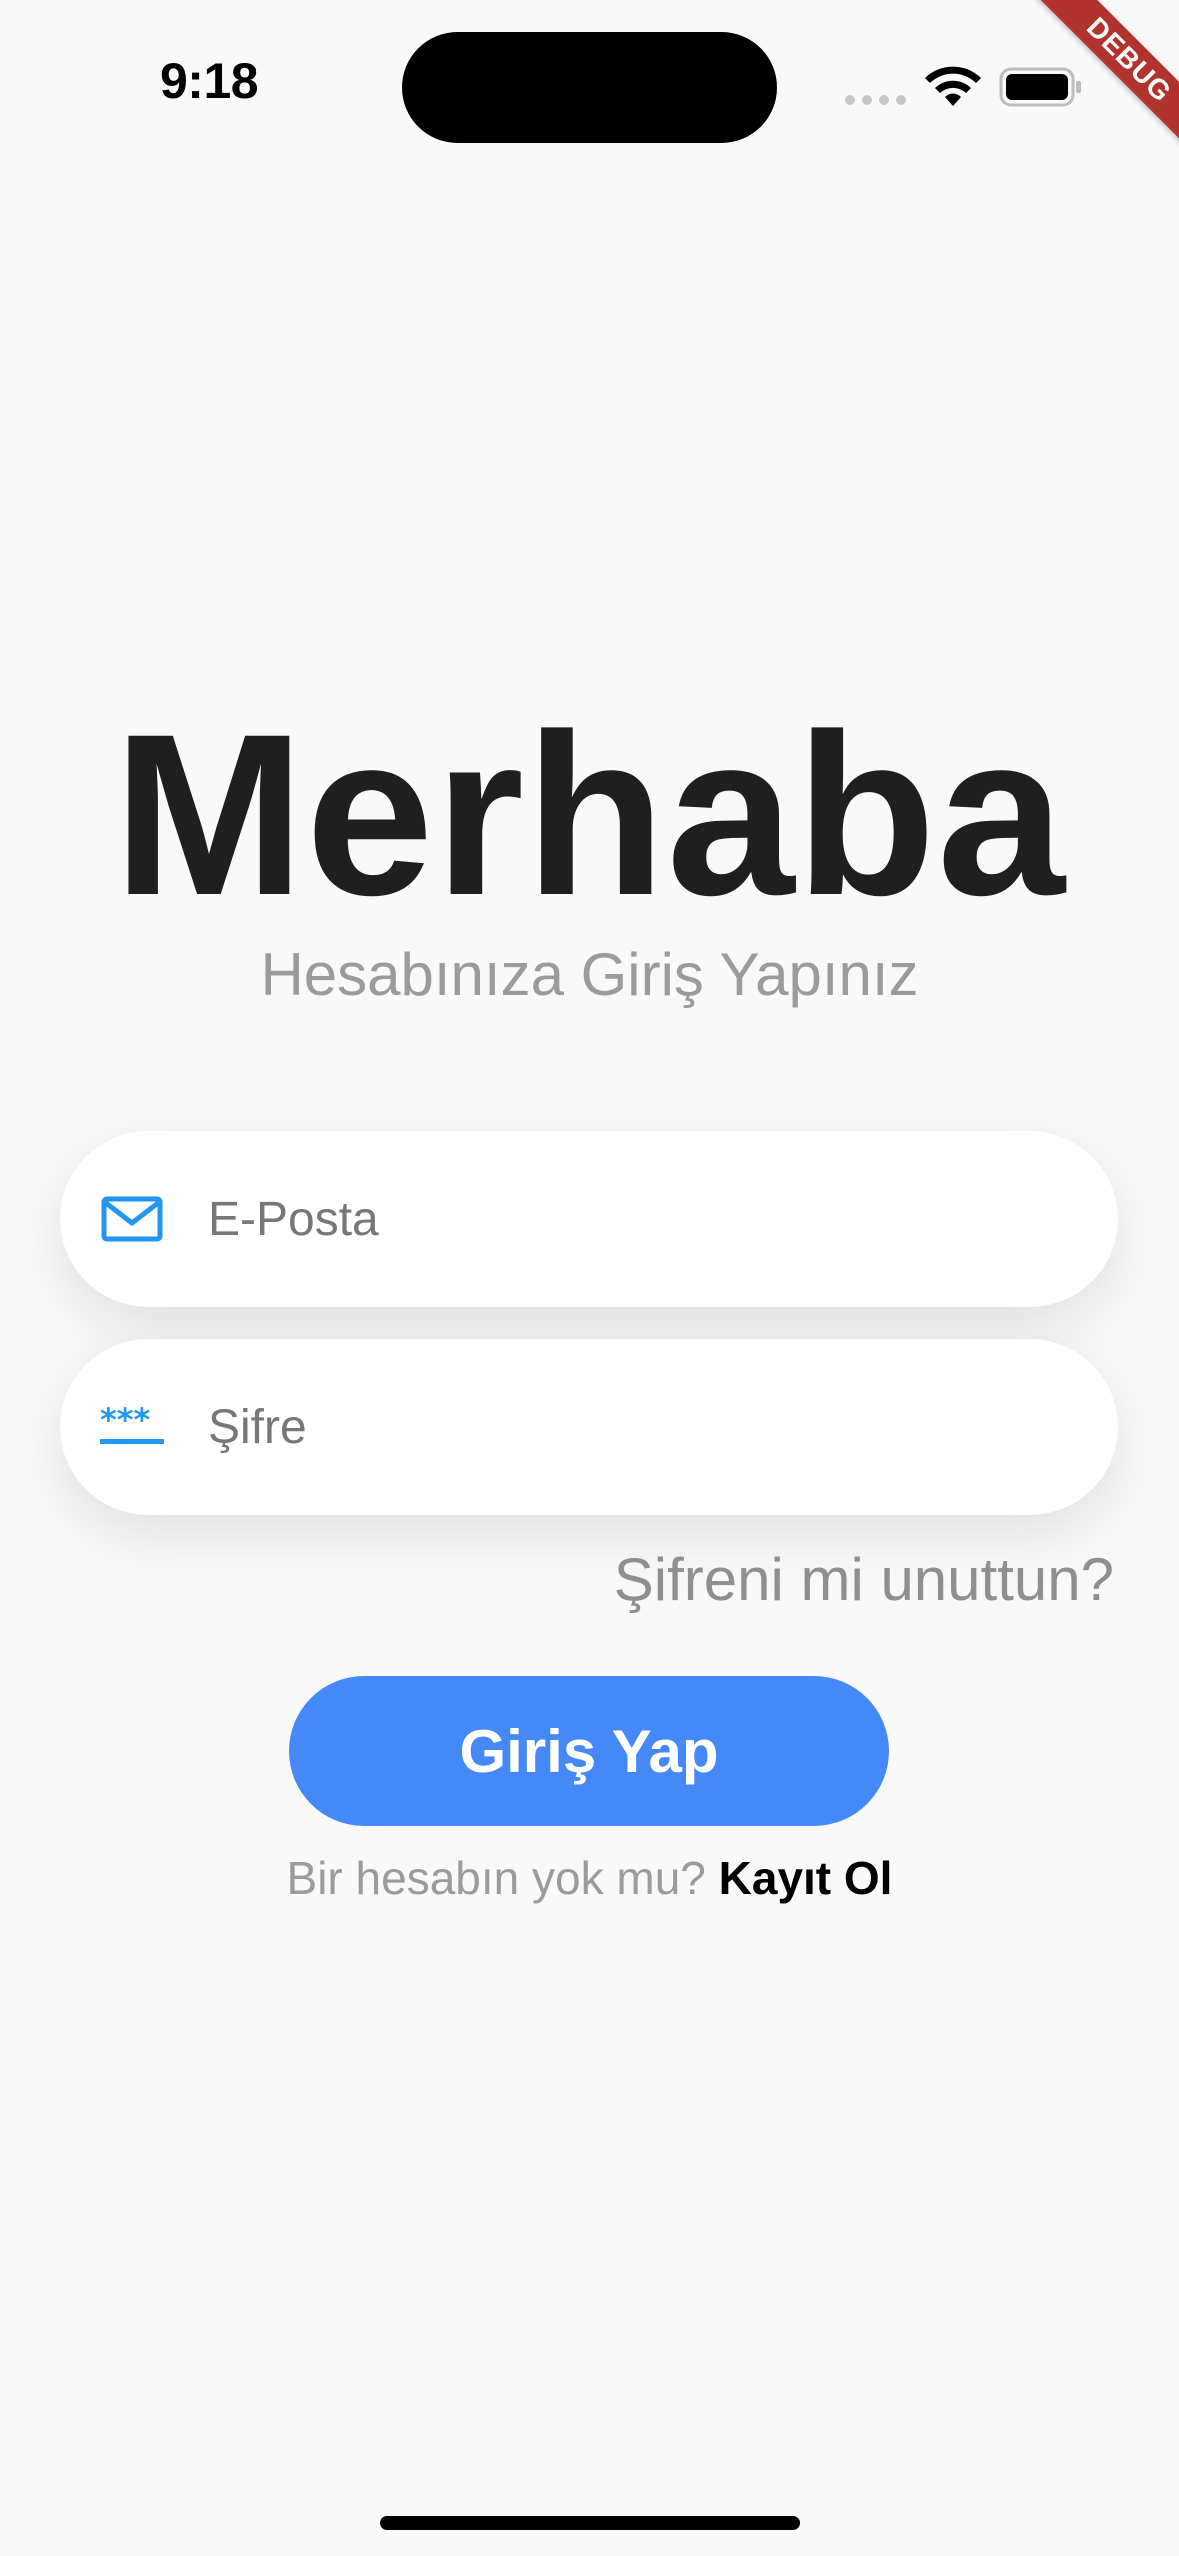  What do you see at coordinates (633, 1219) in the screenshot?
I see `email-field` at bounding box center [633, 1219].